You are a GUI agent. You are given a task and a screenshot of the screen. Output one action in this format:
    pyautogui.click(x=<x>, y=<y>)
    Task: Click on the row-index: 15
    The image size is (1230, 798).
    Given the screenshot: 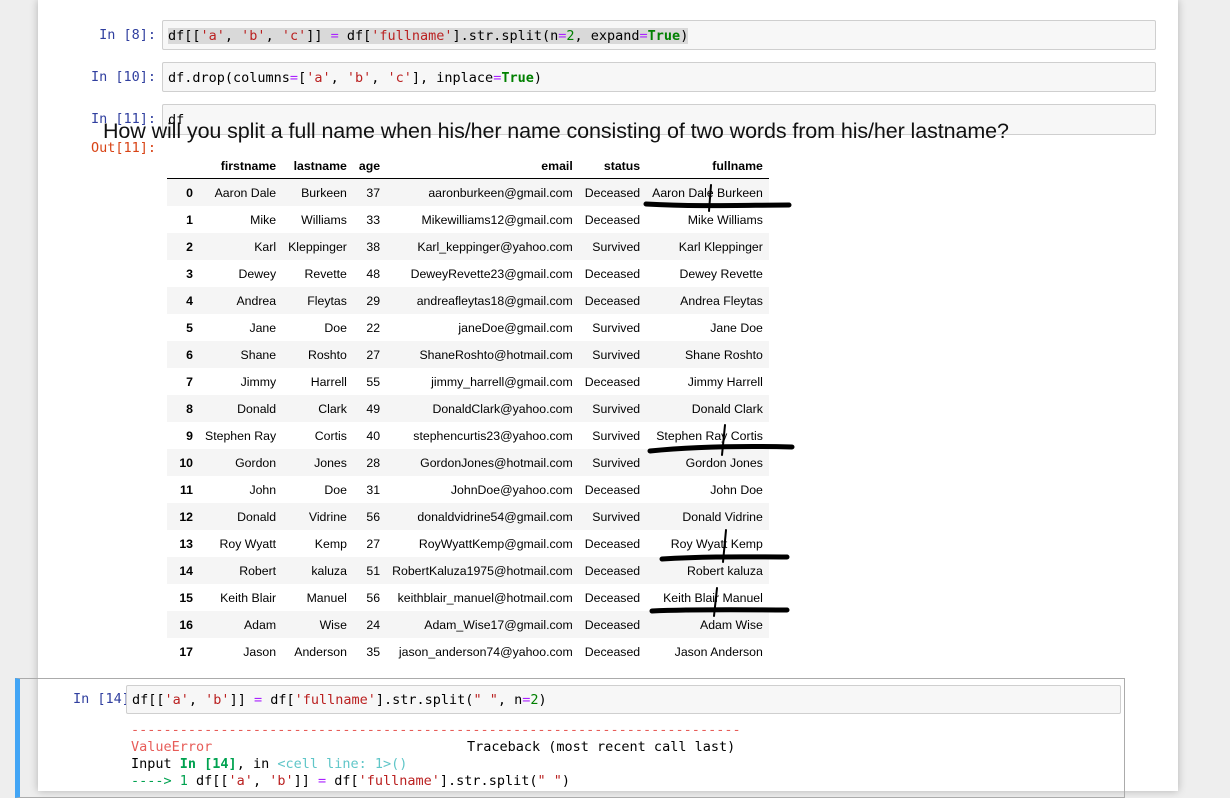 What is the action you would take?
    pyautogui.click(x=186, y=597)
    